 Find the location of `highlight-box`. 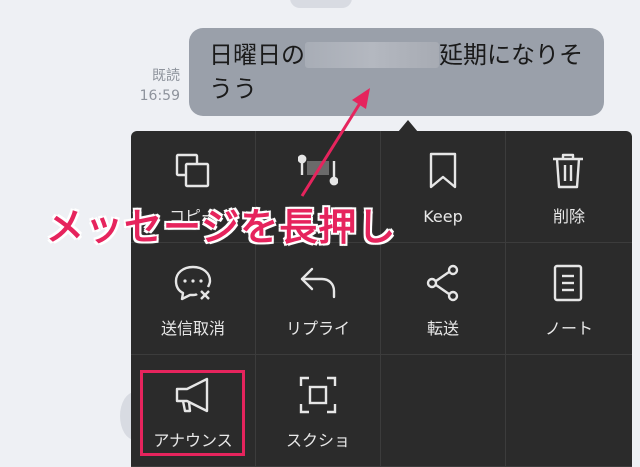

highlight-box is located at coordinates (192, 413).